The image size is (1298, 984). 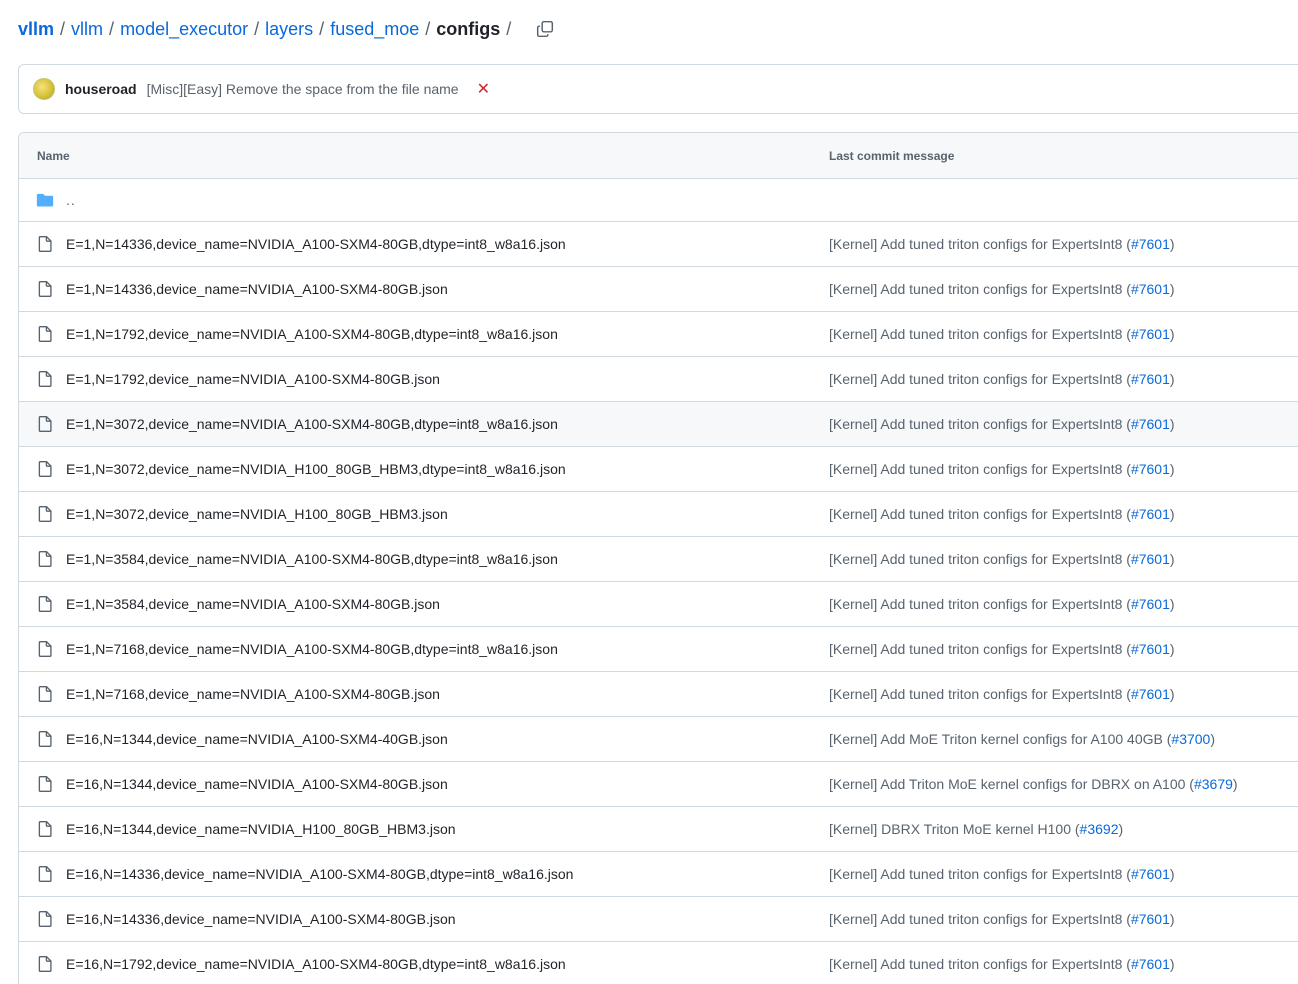 I want to click on pull-request-link: #3679, so click(x=1213, y=784).